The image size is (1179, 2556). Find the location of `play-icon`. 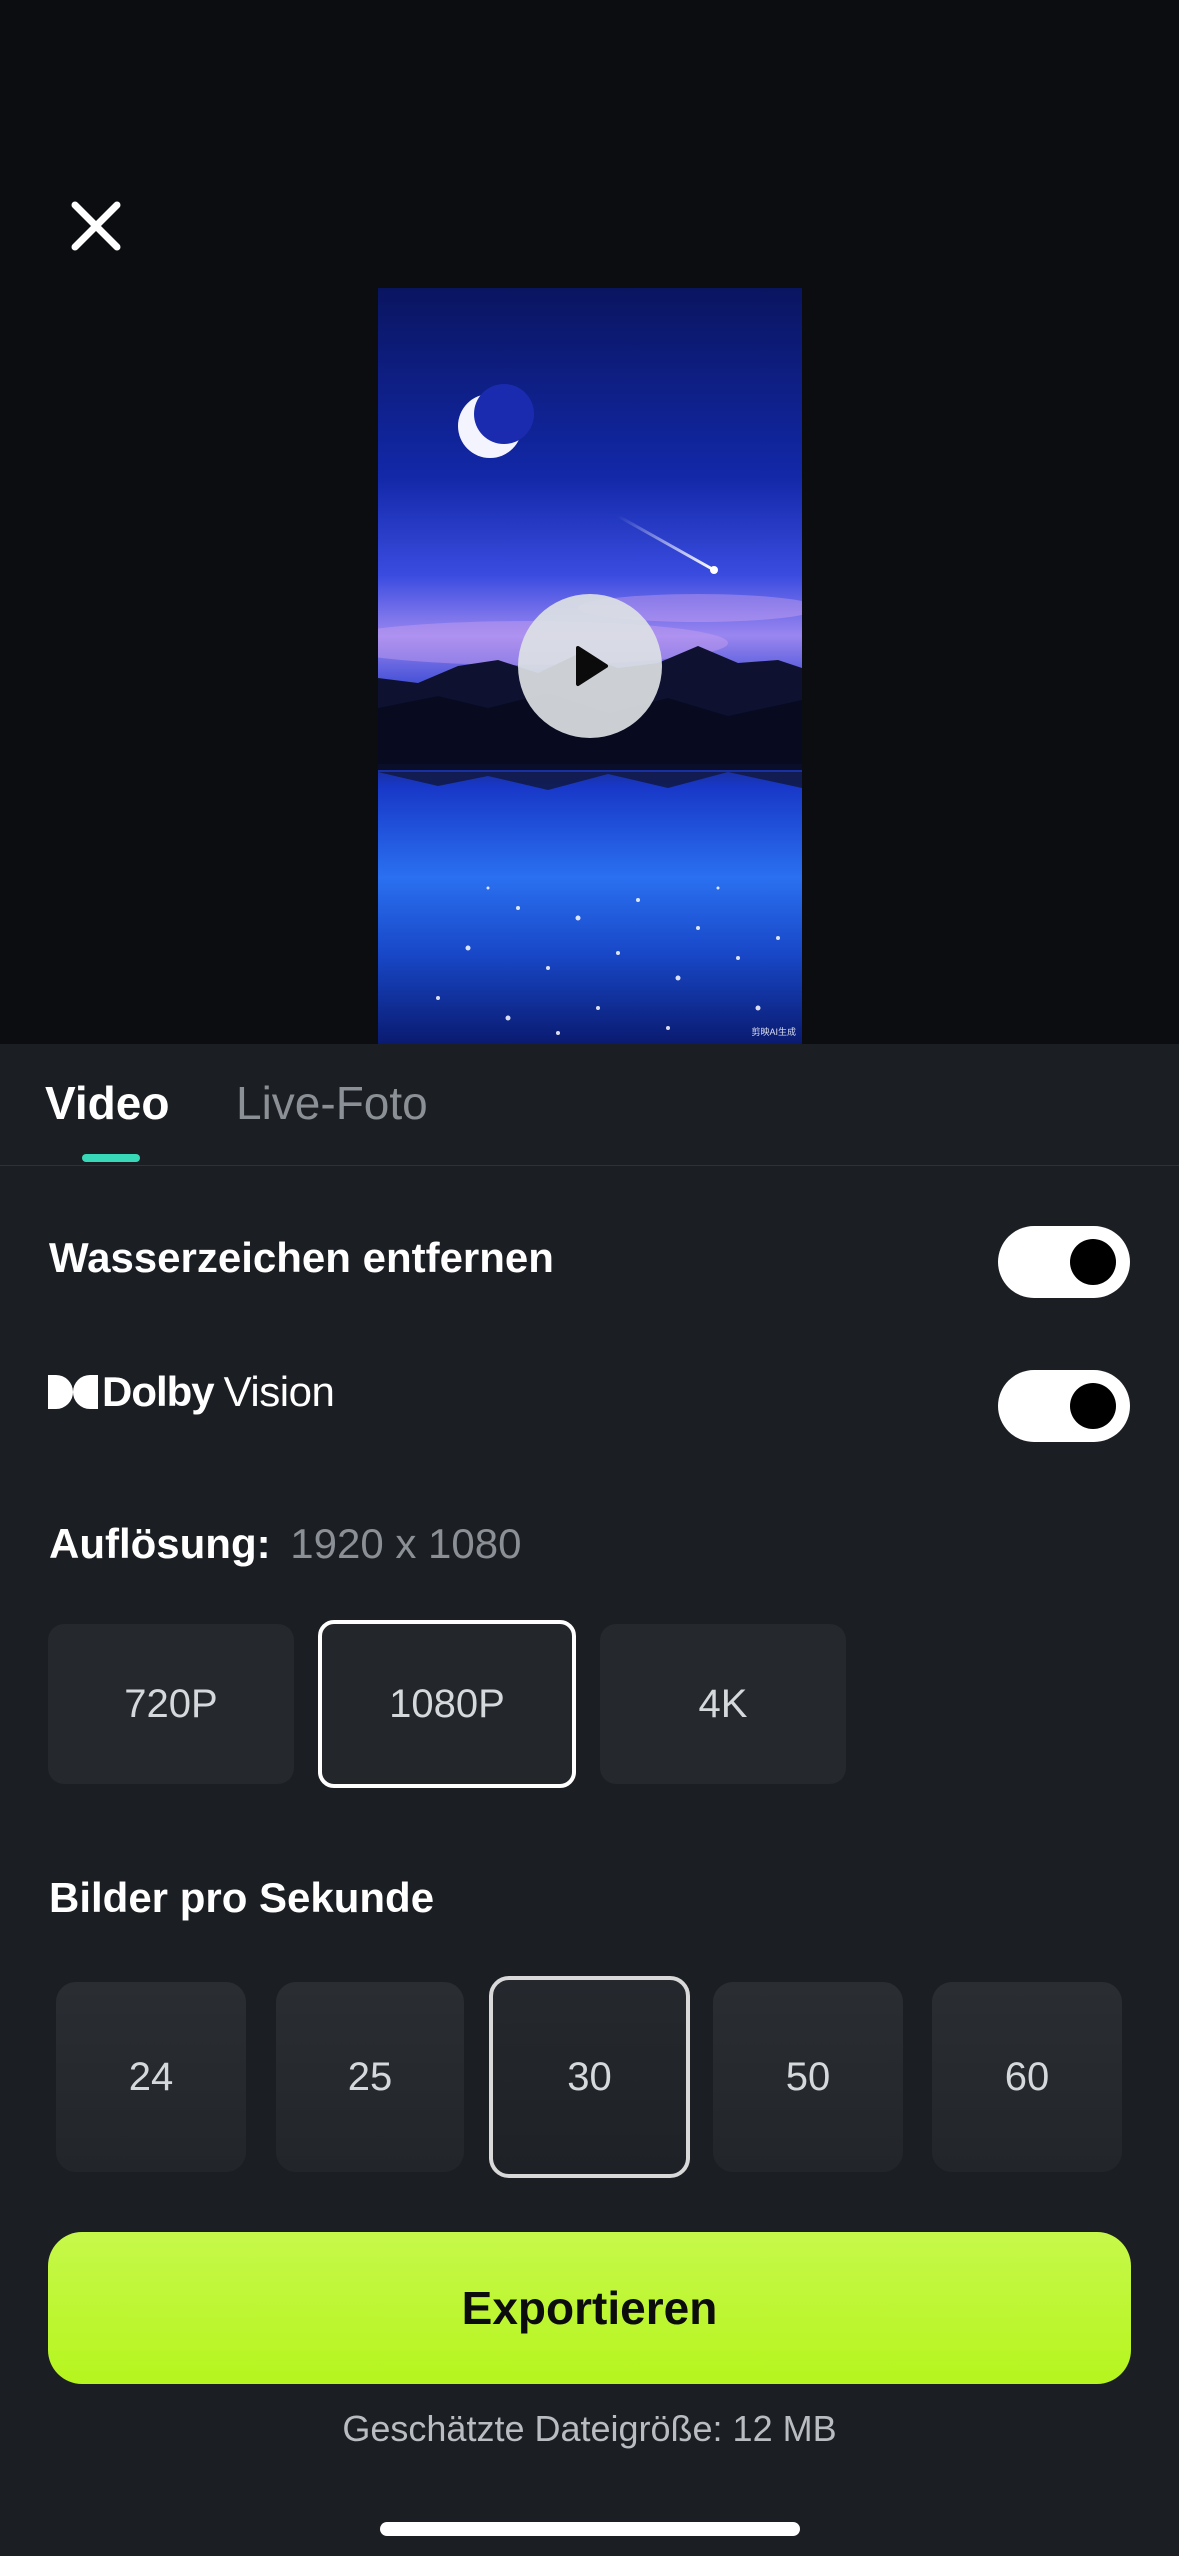

play-icon is located at coordinates (592, 666).